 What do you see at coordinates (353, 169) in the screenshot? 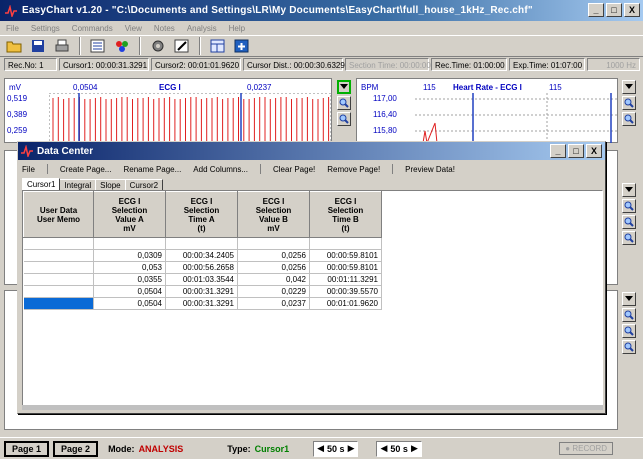
I see `remove-page-button: Remove Page!` at bounding box center [353, 169].